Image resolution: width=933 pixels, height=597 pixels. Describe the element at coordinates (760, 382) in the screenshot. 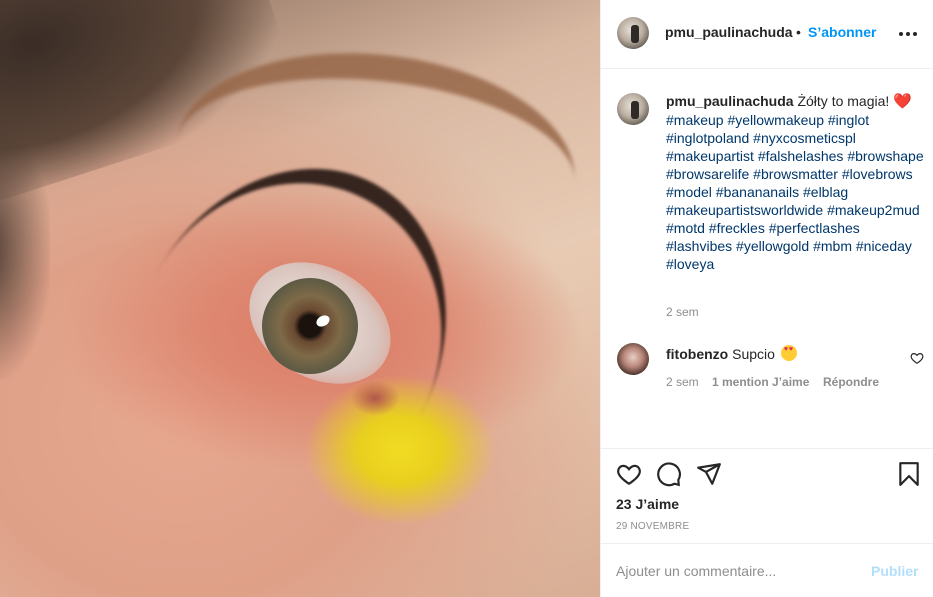

I see `comment-likes: 1 mention J’aime` at that location.